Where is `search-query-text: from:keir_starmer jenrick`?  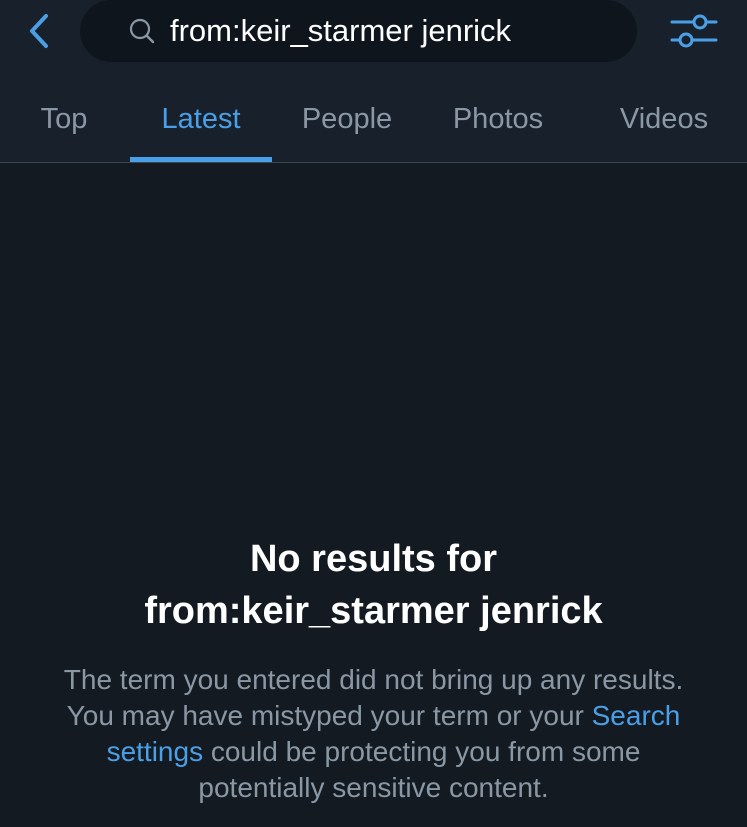
search-query-text: from:keir_starmer jenrick is located at coordinates (340, 31).